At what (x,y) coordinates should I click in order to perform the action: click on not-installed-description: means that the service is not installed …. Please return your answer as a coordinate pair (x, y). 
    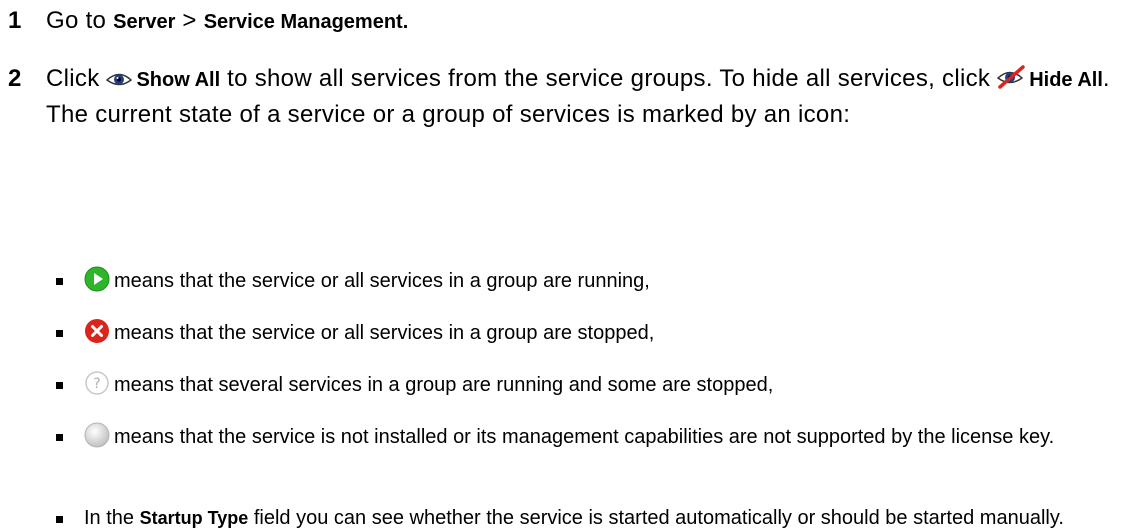
    Looking at the image, I should click on (584, 437).